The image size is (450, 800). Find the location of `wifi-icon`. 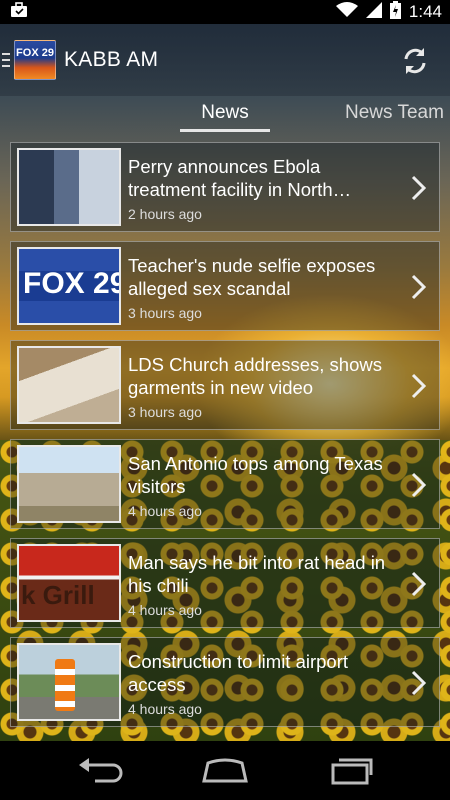

wifi-icon is located at coordinates (346, 12).